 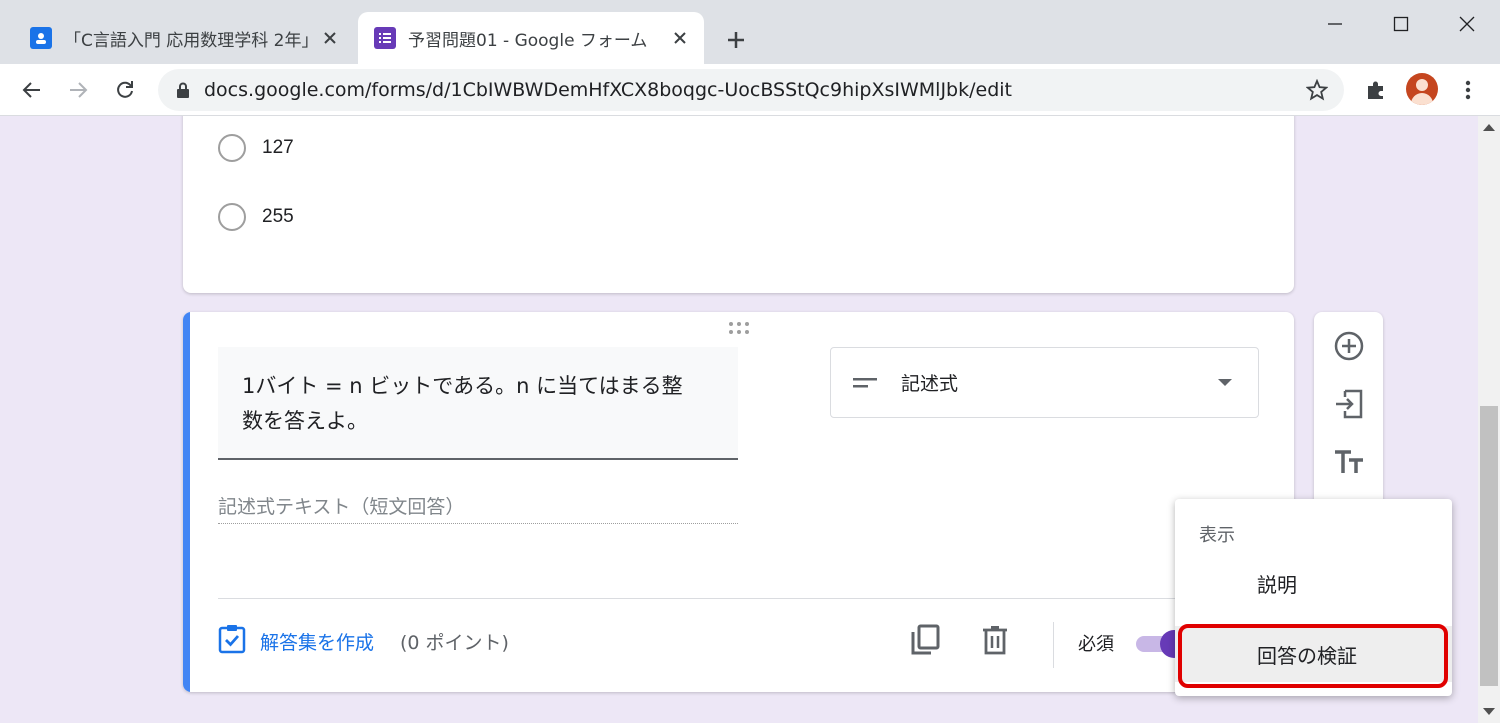 I want to click on tab-forms: 予習問題01 - Google フォーム, so click(x=531, y=38).